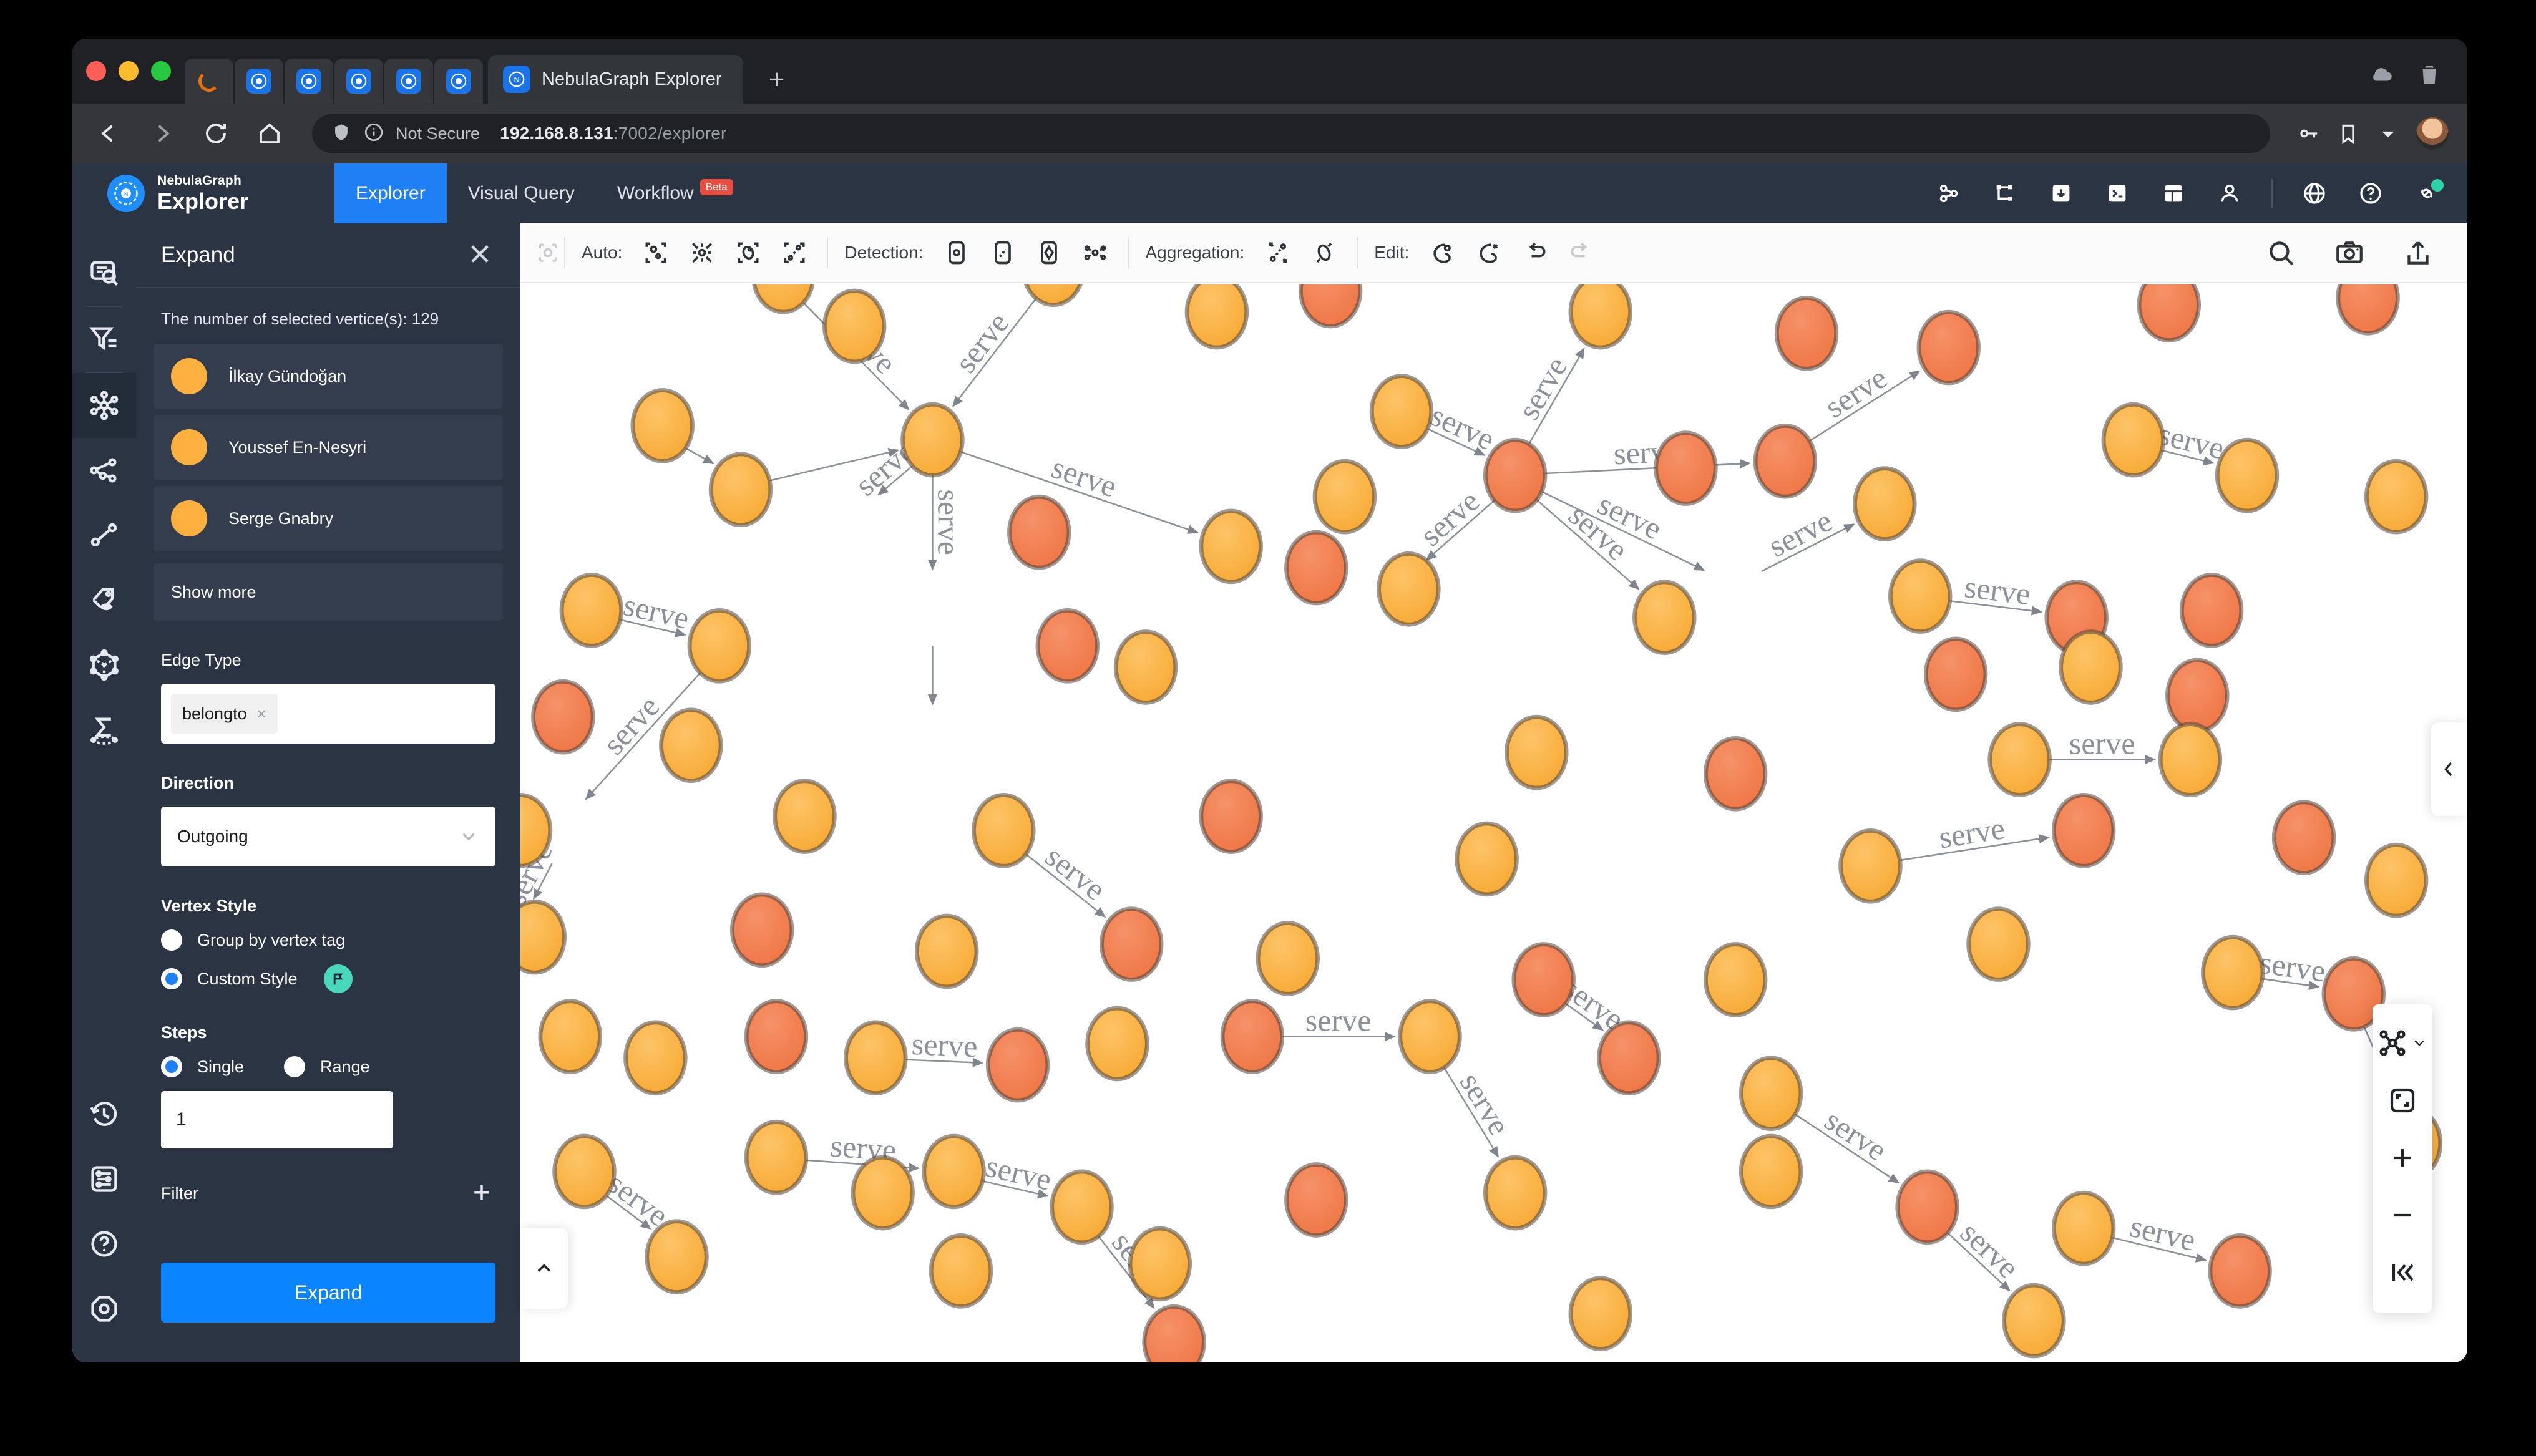  I want to click on address-bar: Not Secure 192.168.8.131:7002/explorer, so click(1291, 133).